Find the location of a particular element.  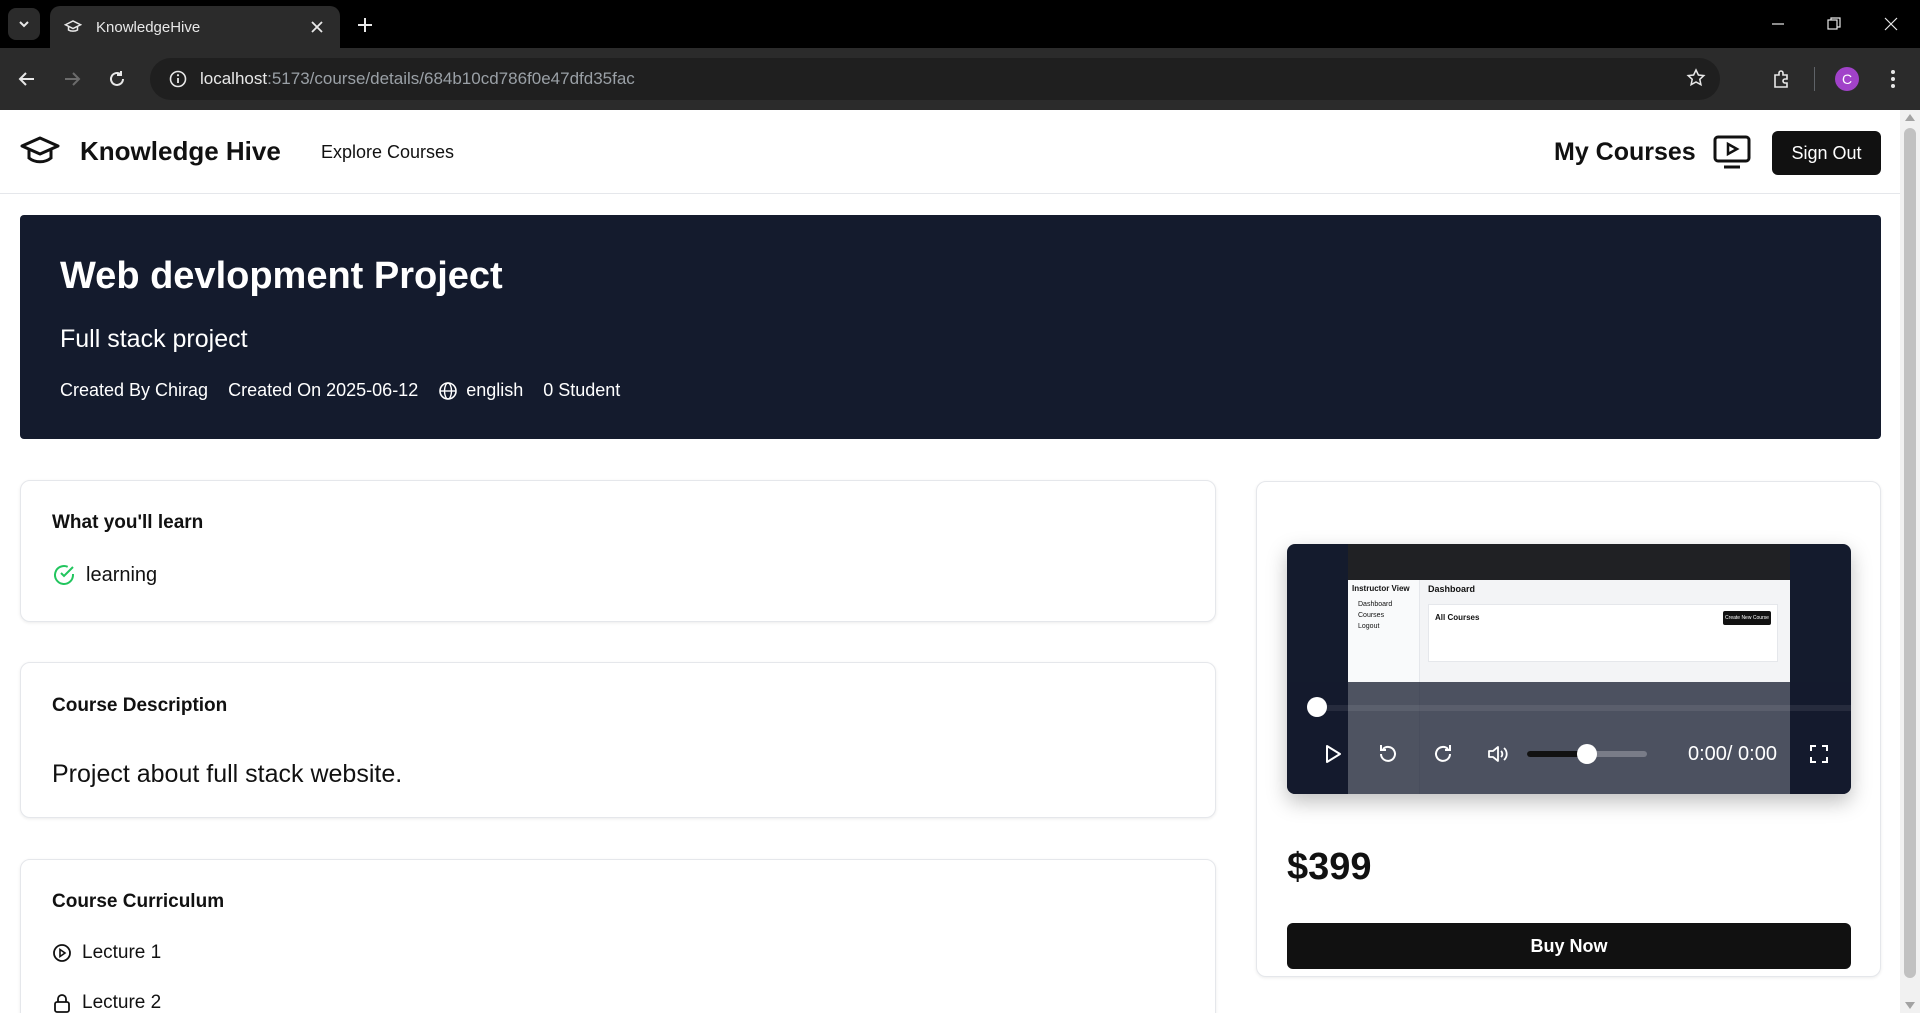

rewind-icon is located at coordinates (1388, 754).